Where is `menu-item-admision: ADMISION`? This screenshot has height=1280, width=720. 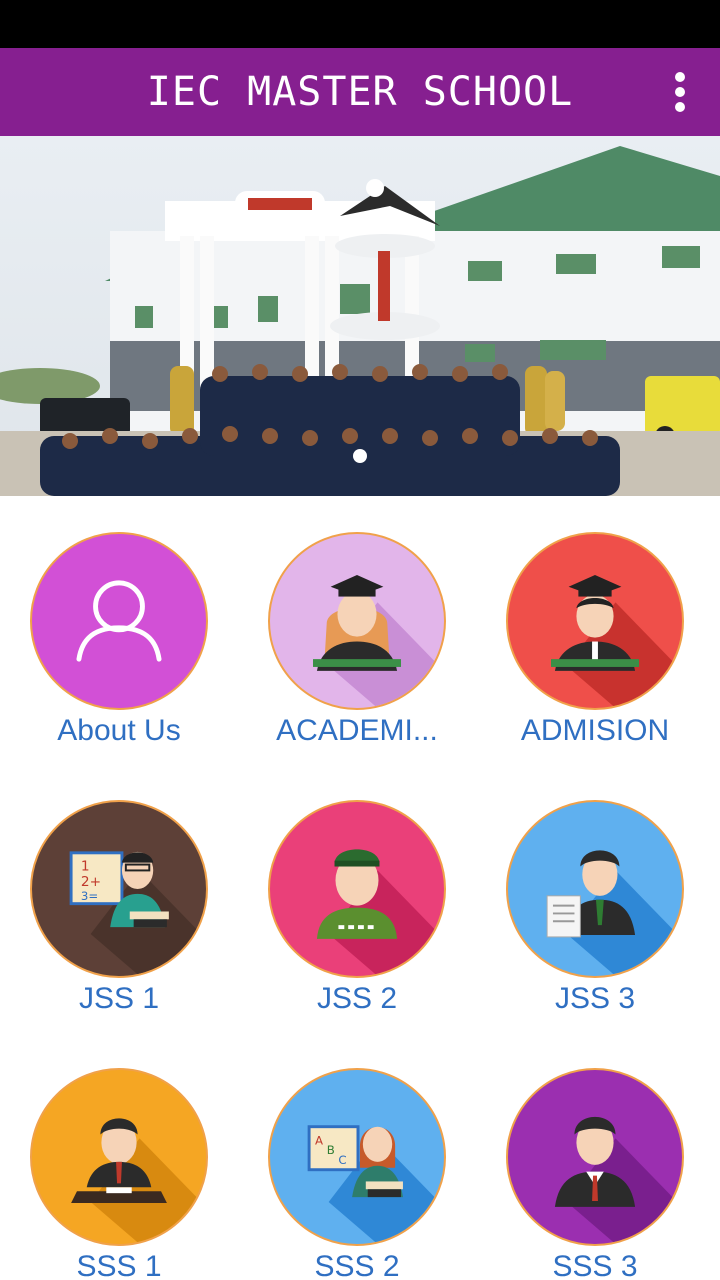 menu-item-admision: ADMISION is located at coordinates (595, 626).